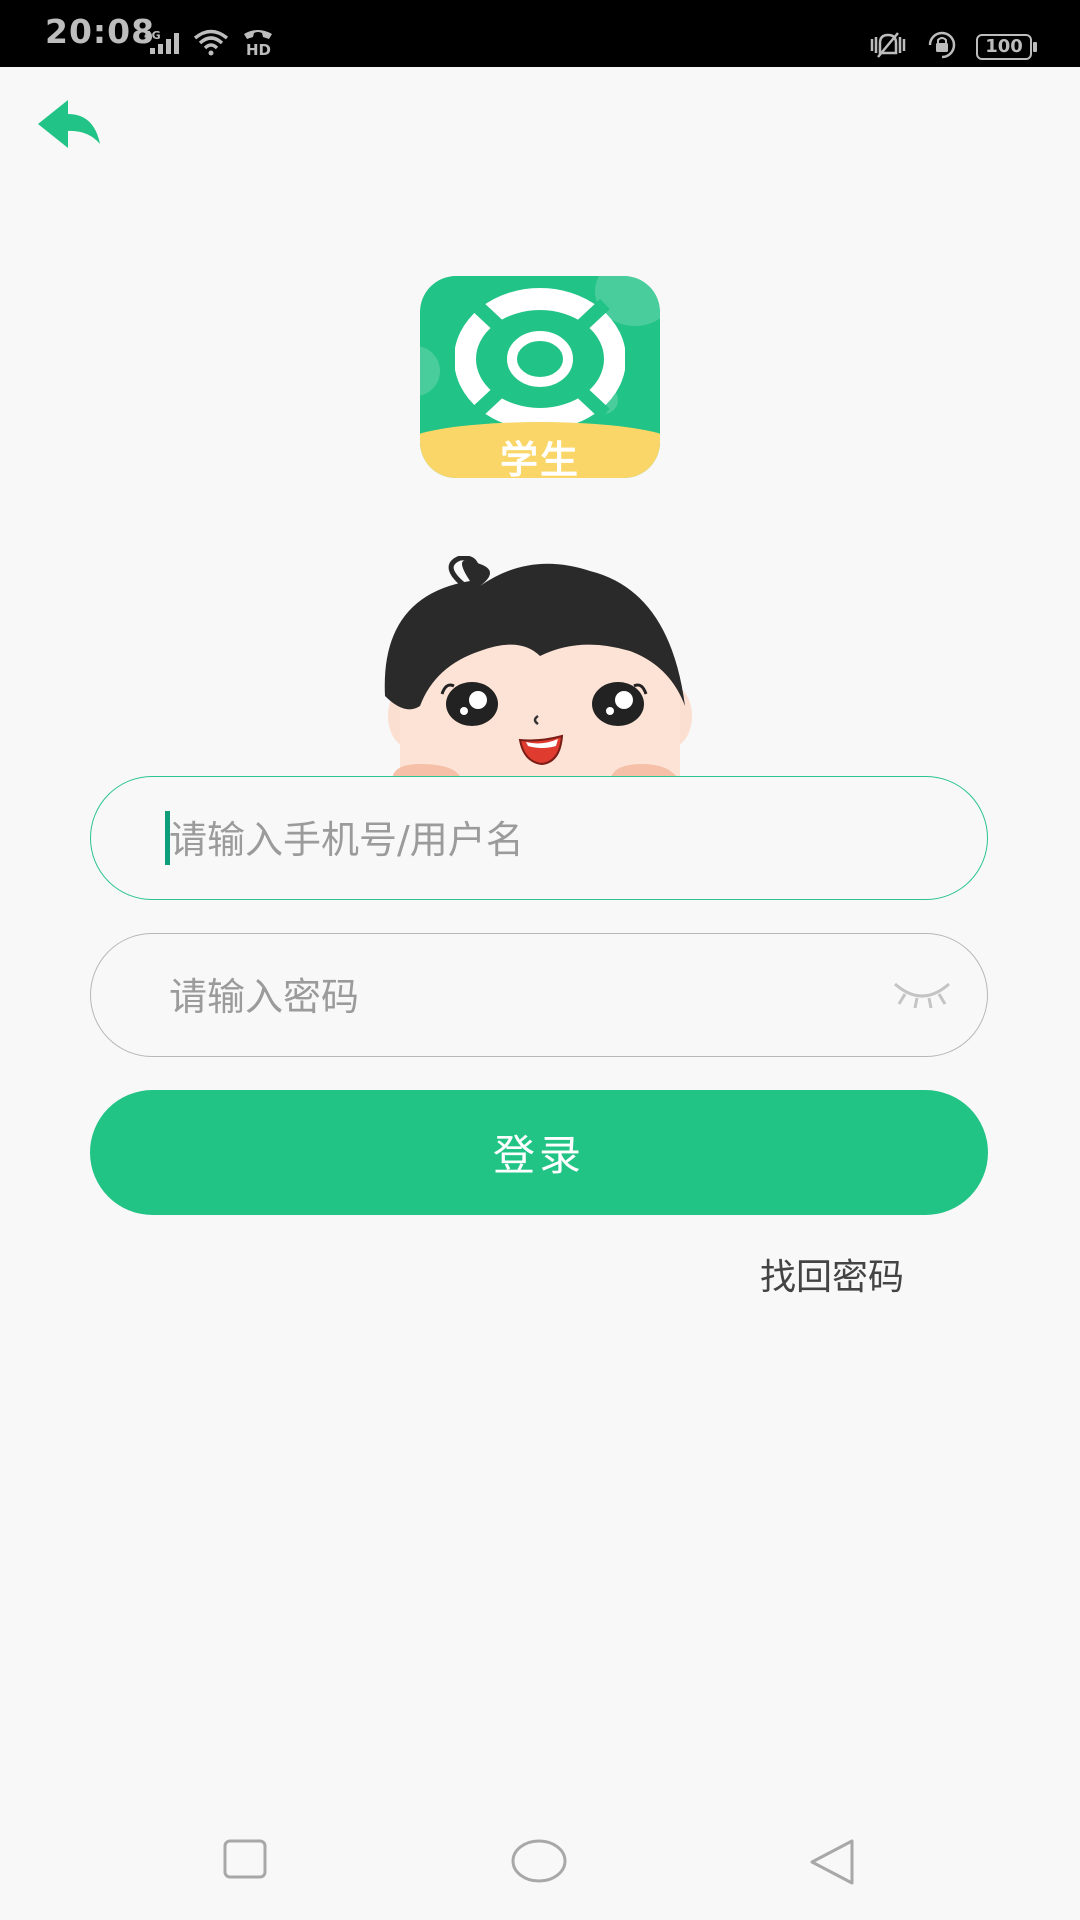 The width and height of the screenshot is (1080, 1920). I want to click on home-icon, so click(539, 1861).